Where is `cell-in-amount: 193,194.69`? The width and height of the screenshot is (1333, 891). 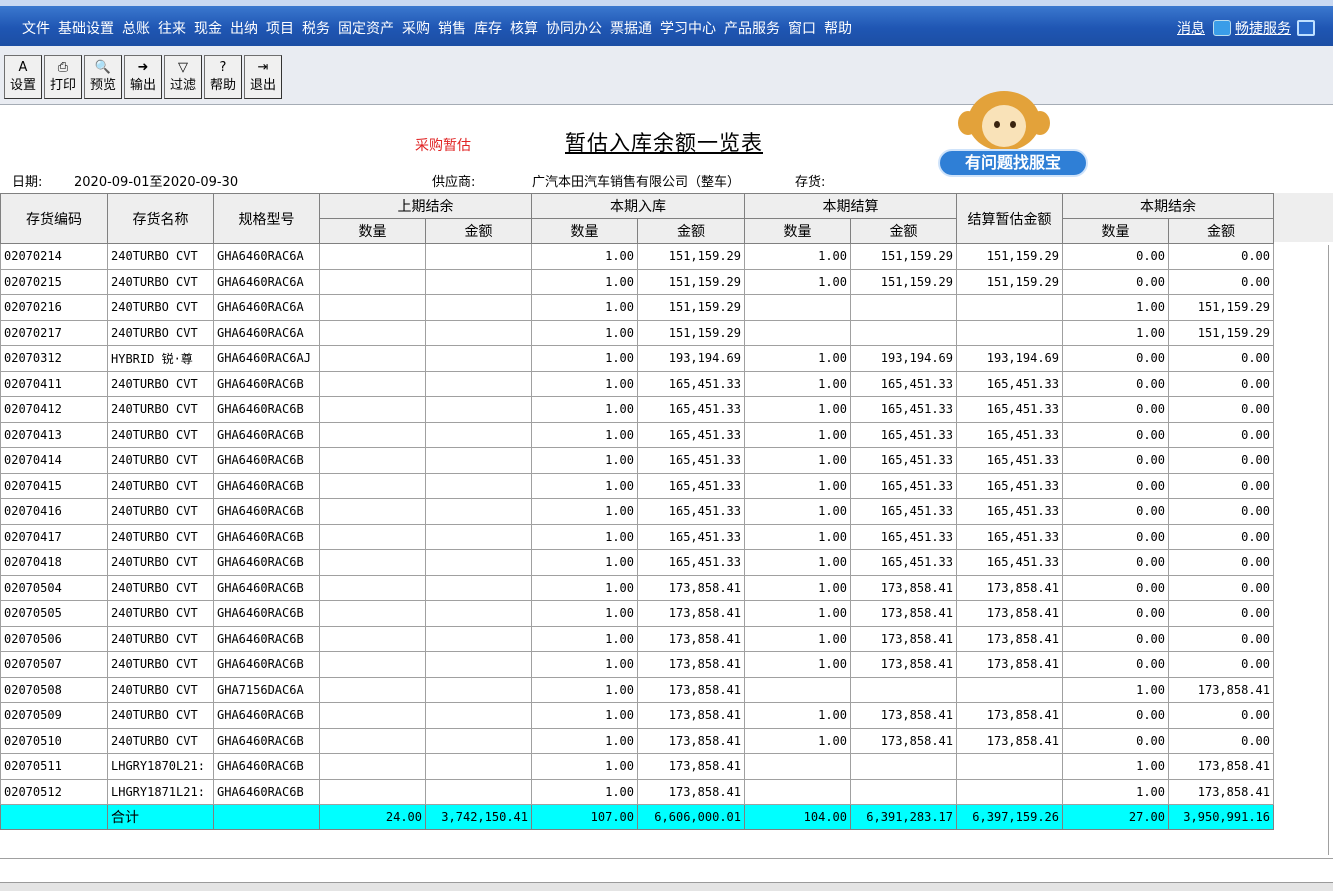 cell-in-amount: 193,194.69 is located at coordinates (691, 358).